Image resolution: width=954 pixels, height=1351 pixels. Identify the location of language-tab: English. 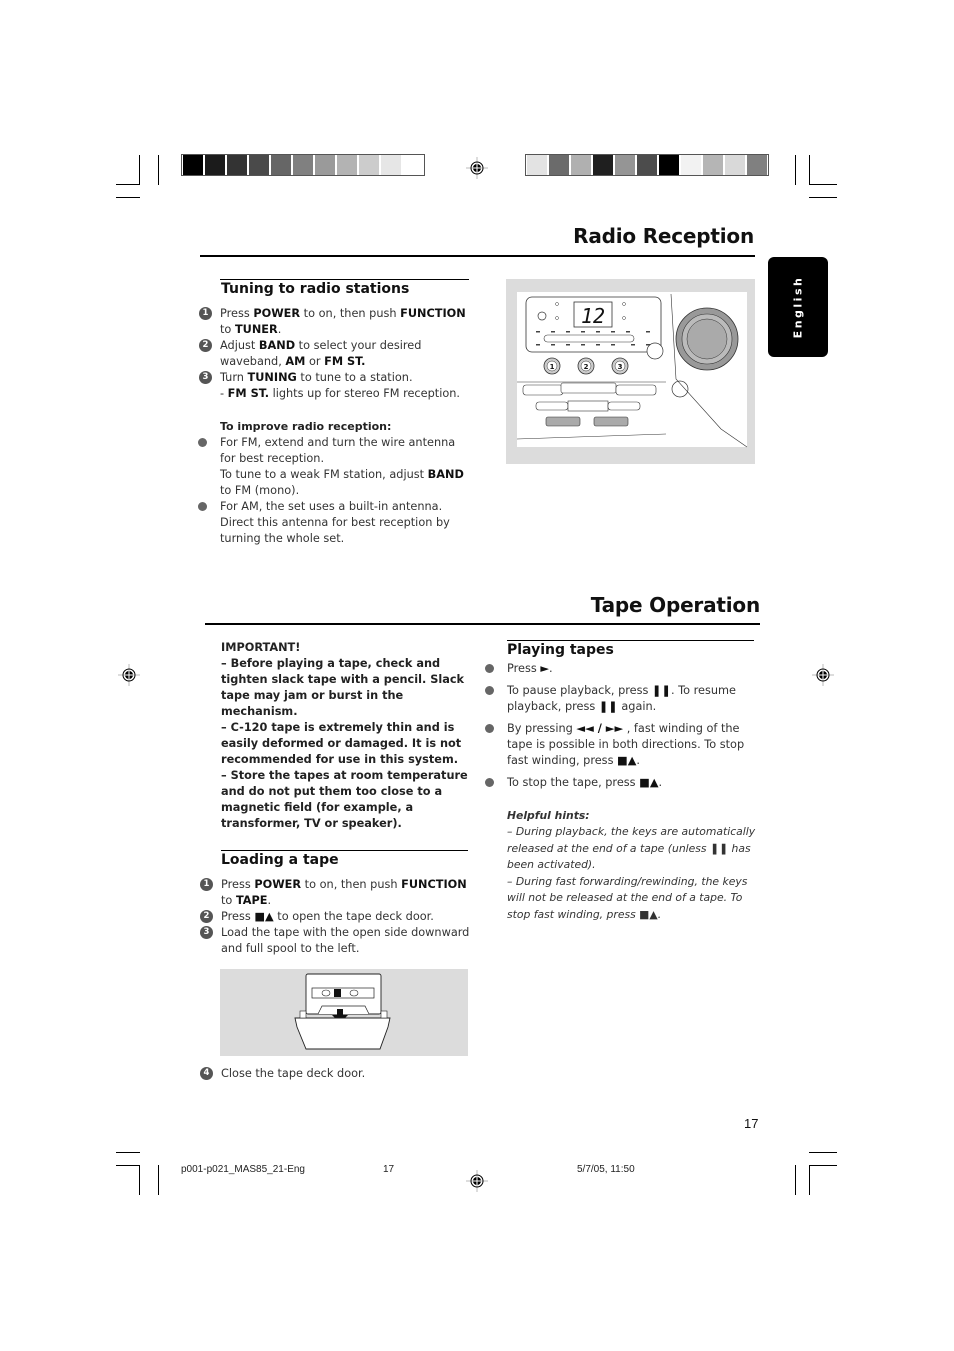
(798, 307).